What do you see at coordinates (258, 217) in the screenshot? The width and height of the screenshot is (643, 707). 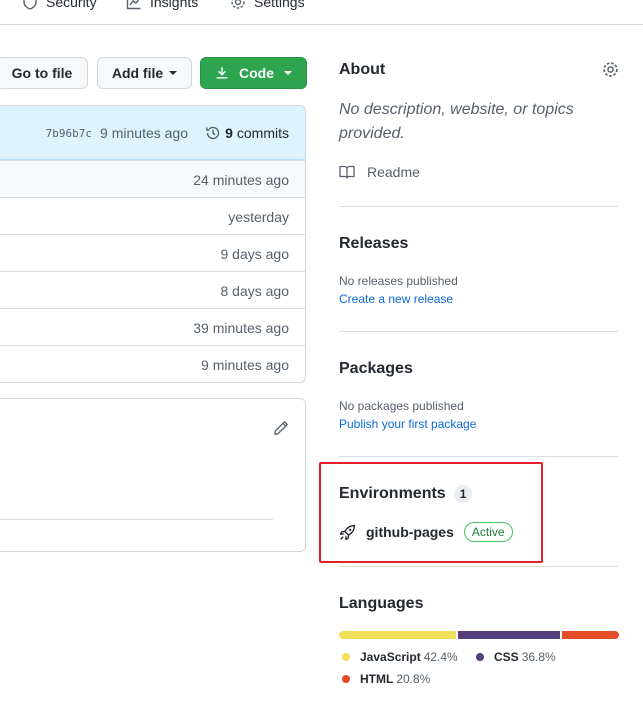 I see `file-time: yesterday` at bounding box center [258, 217].